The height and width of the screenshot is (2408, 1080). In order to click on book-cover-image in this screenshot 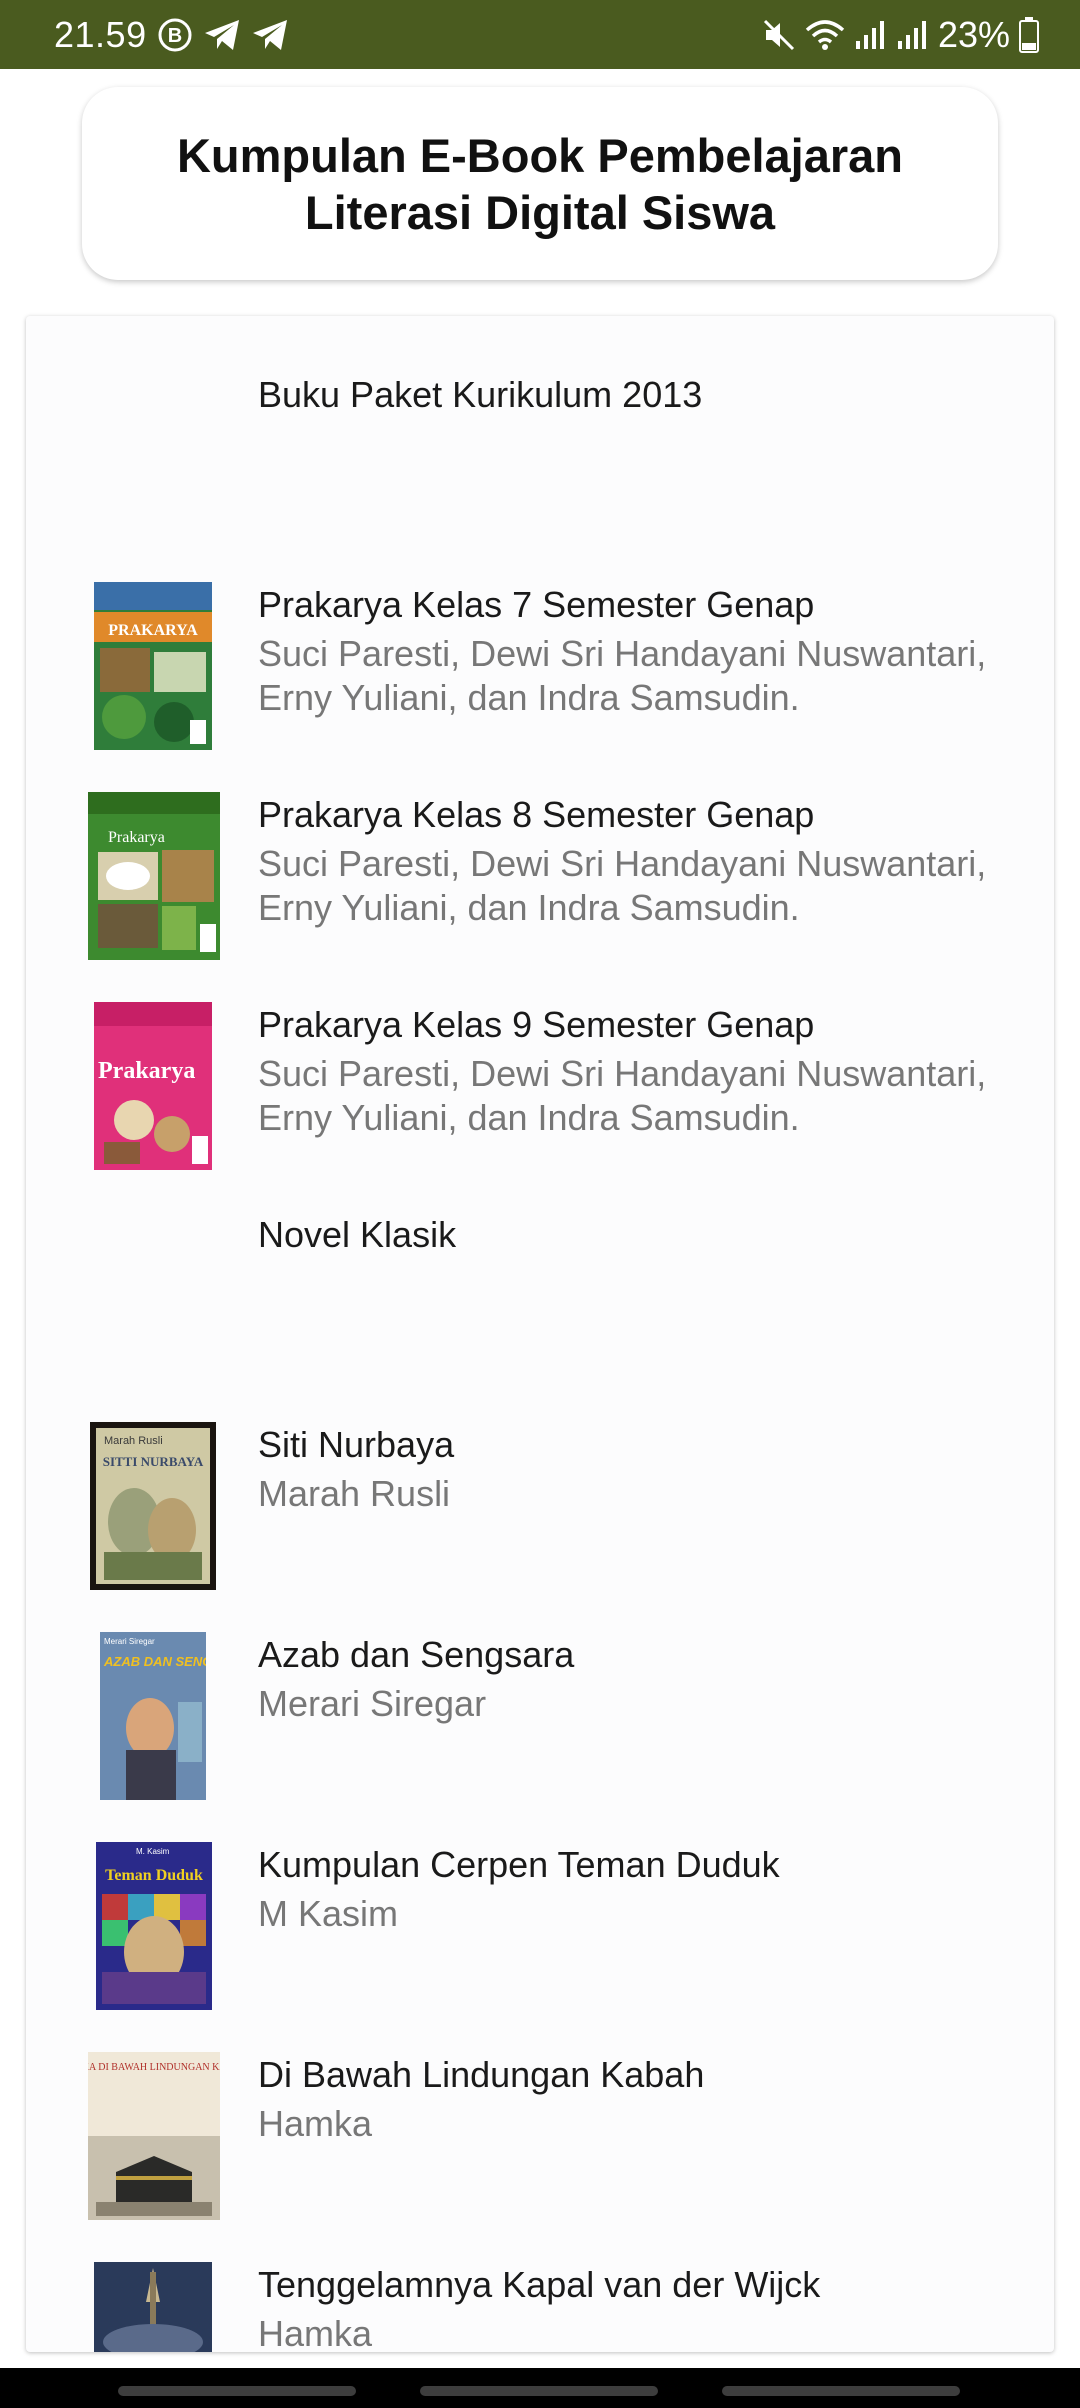, I will do `click(153, 2307)`.